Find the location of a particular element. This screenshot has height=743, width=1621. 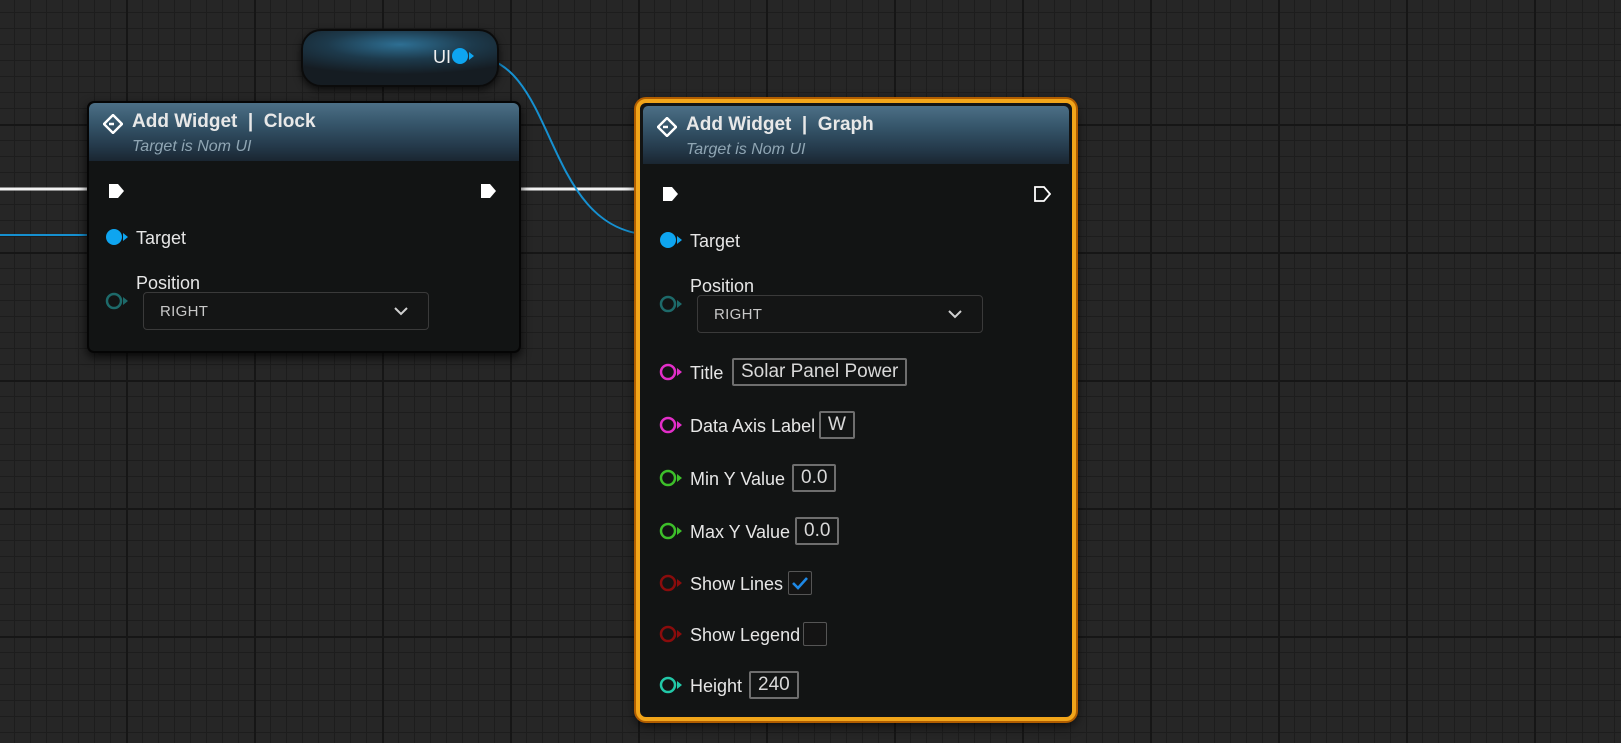

max-y-value-input: 0.0 is located at coordinates (817, 531).